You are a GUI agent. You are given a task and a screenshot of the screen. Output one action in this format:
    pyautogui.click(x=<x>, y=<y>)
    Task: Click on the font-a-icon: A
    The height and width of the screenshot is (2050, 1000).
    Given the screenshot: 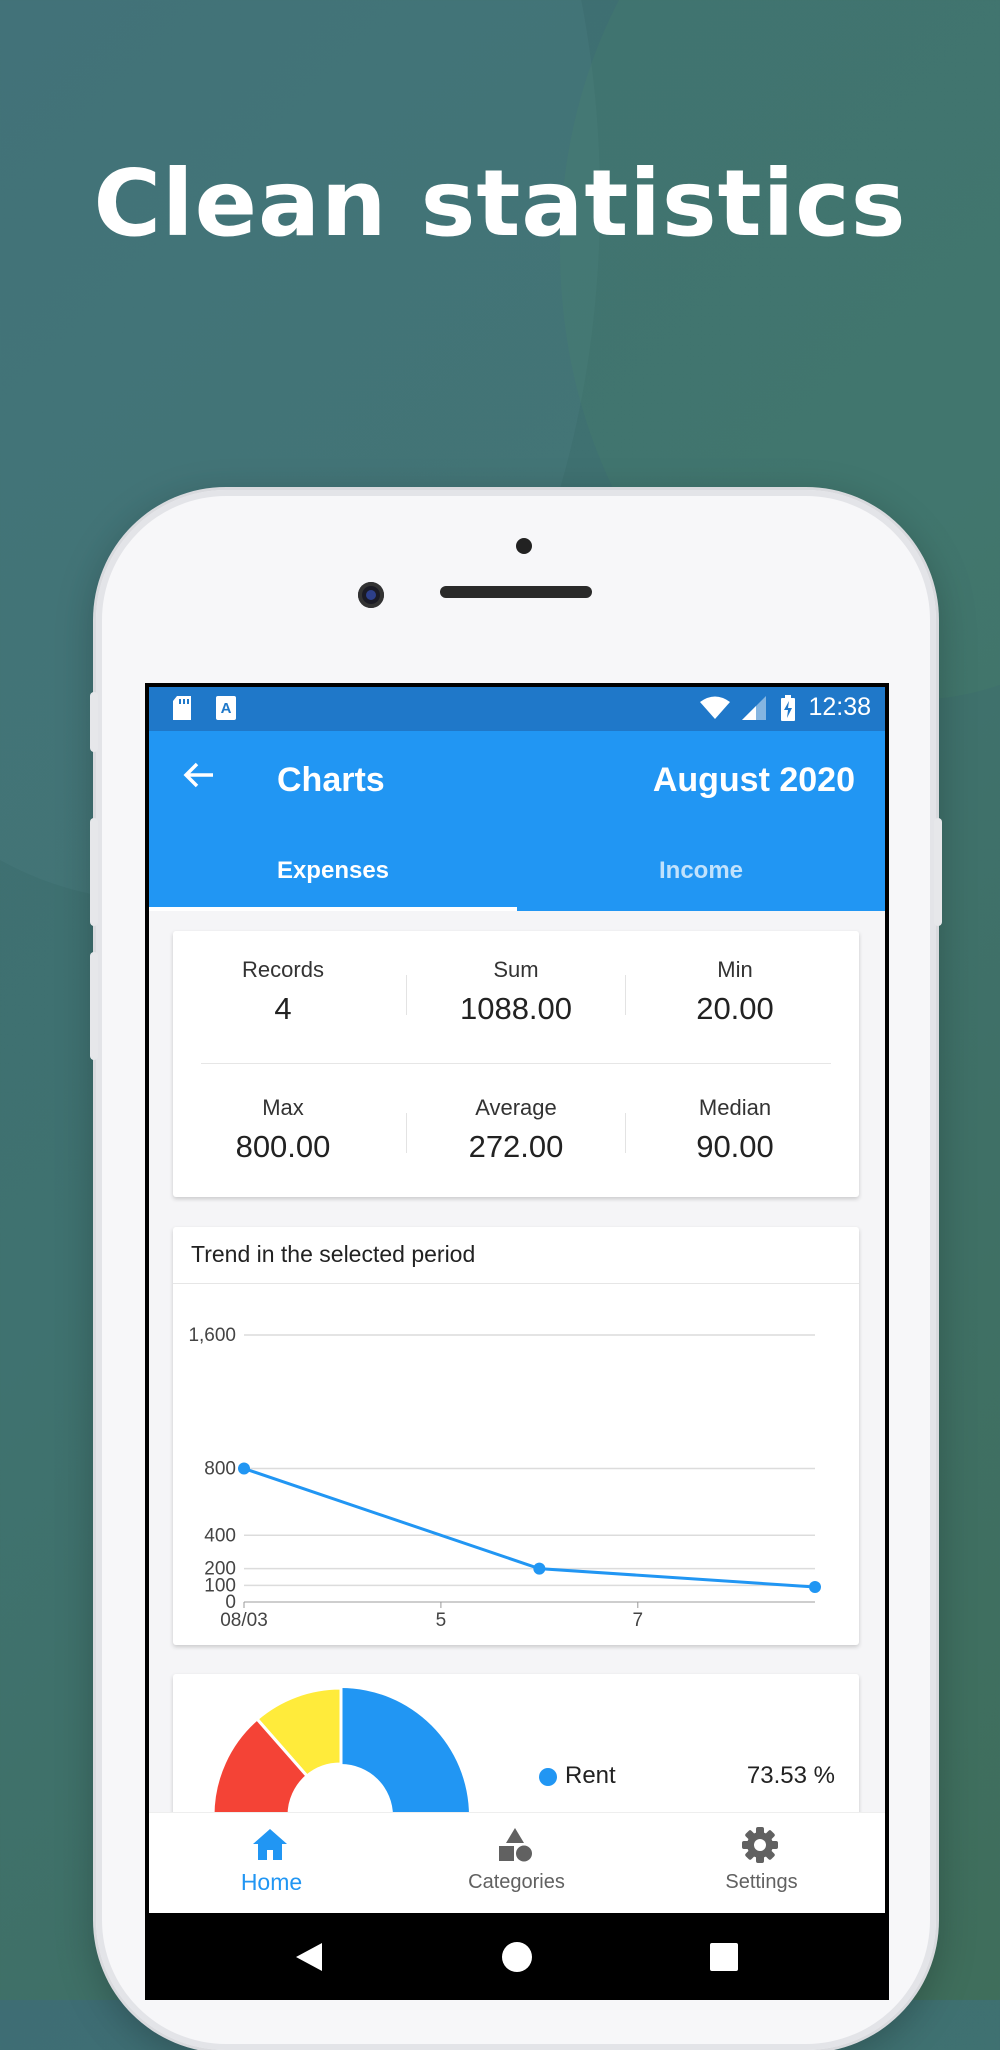 What is the action you would take?
    pyautogui.click(x=226, y=708)
    